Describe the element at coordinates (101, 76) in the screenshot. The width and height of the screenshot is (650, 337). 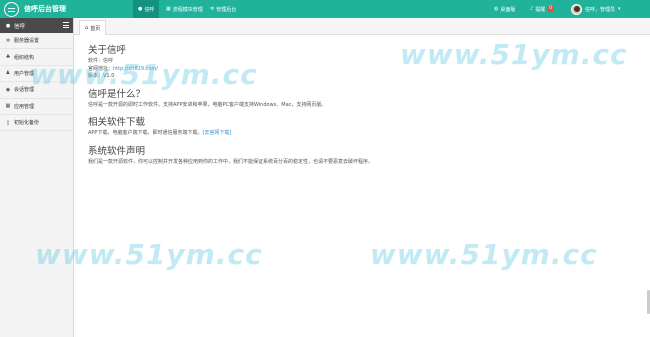
I see `version-line: 版本：V1.0` at that location.